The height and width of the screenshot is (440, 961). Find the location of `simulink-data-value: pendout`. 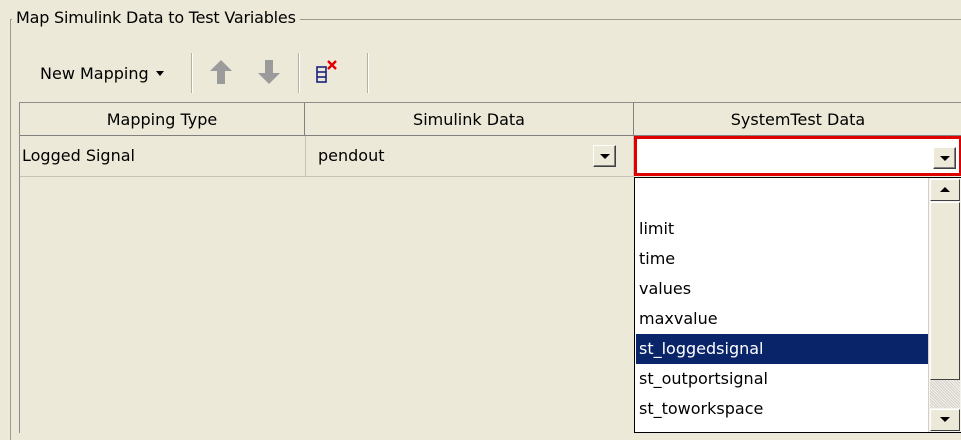

simulink-data-value: pendout is located at coordinates (351, 155).